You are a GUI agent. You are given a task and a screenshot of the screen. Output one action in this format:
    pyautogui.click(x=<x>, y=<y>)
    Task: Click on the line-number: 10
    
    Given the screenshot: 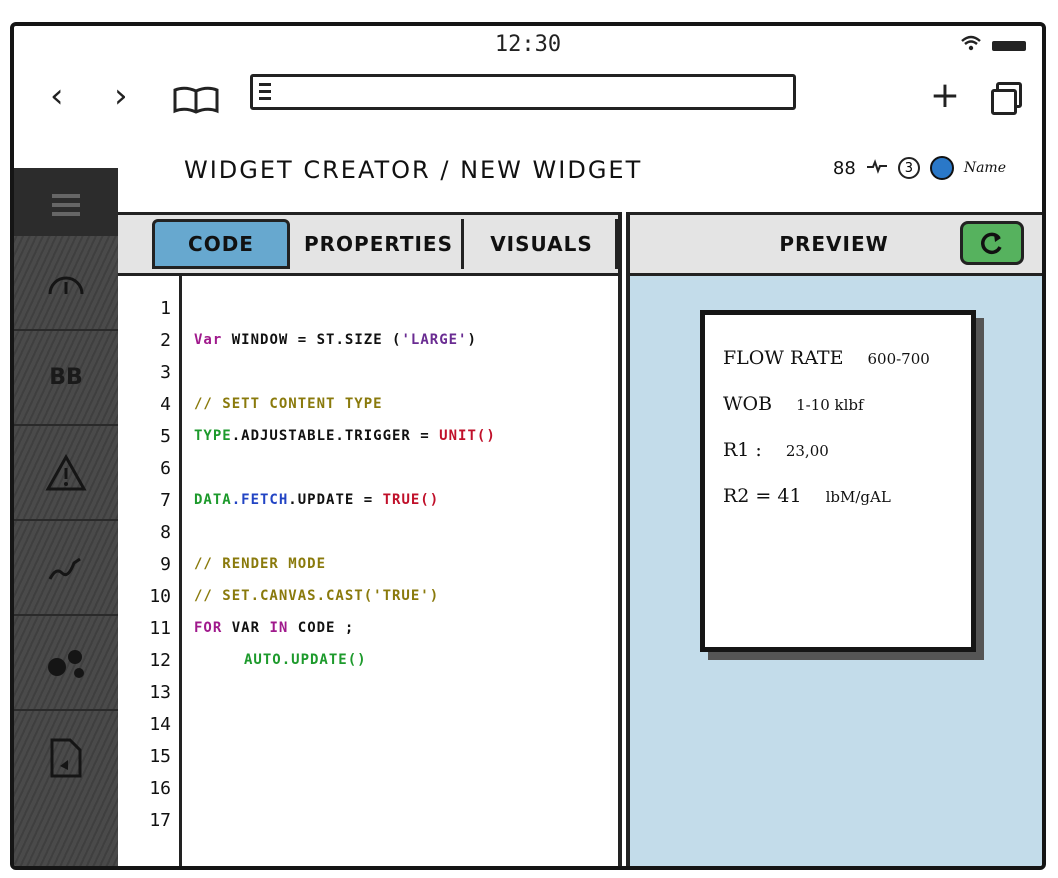 What is the action you would take?
    pyautogui.click(x=160, y=596)
    